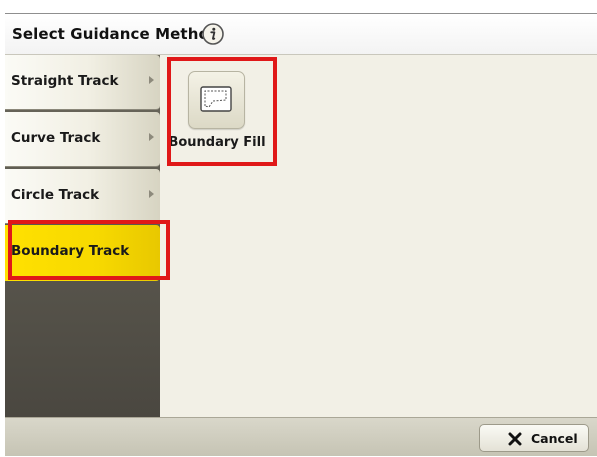 The height and width of the screenshot is (457, 597). I want to click on dialog-title: Select Guidance Method, so click(116, 34).